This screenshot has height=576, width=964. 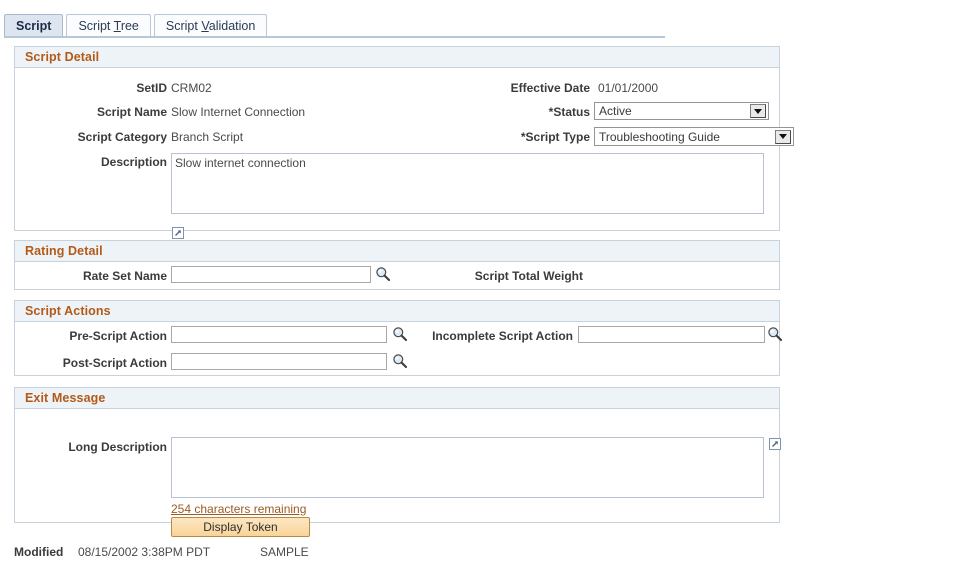 I want to click on post-script-action-input, so click(x=279, y=361).